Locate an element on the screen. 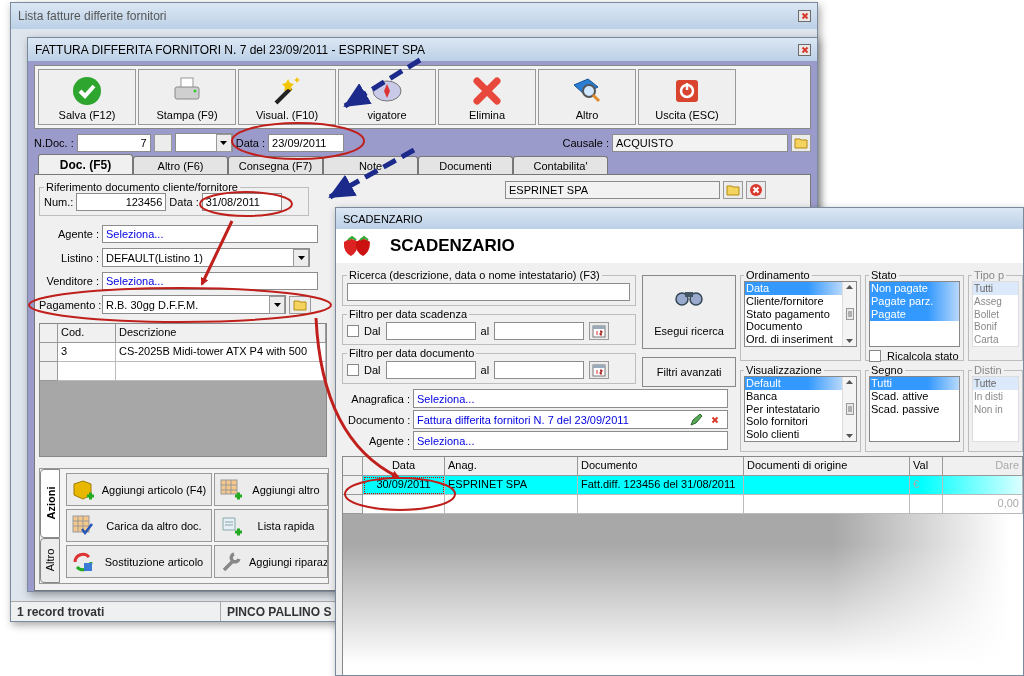 The height and width of the screenshot is (676, 1024). list-box: Tutti Asseg Bollet Bonif Carta is located at coordinates (995, 314).